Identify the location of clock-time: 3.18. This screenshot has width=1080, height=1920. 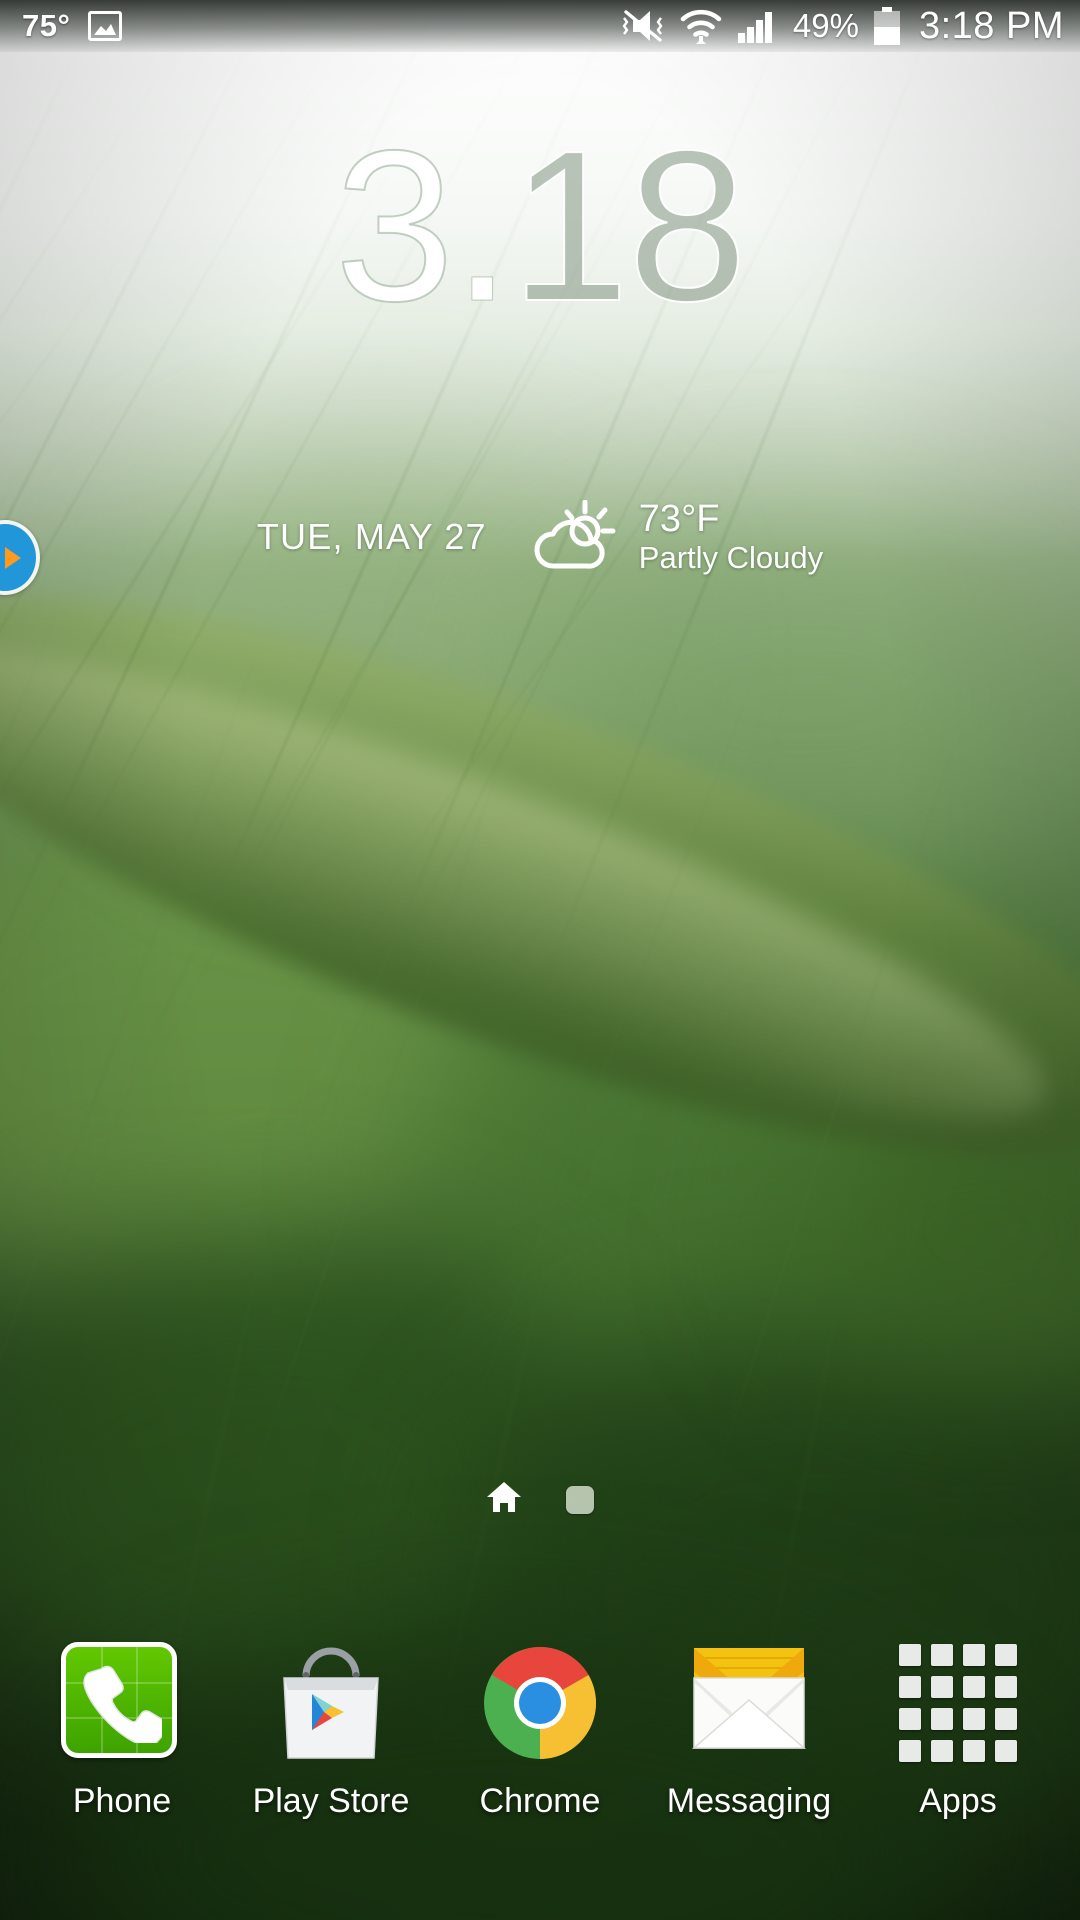
(540, 225).